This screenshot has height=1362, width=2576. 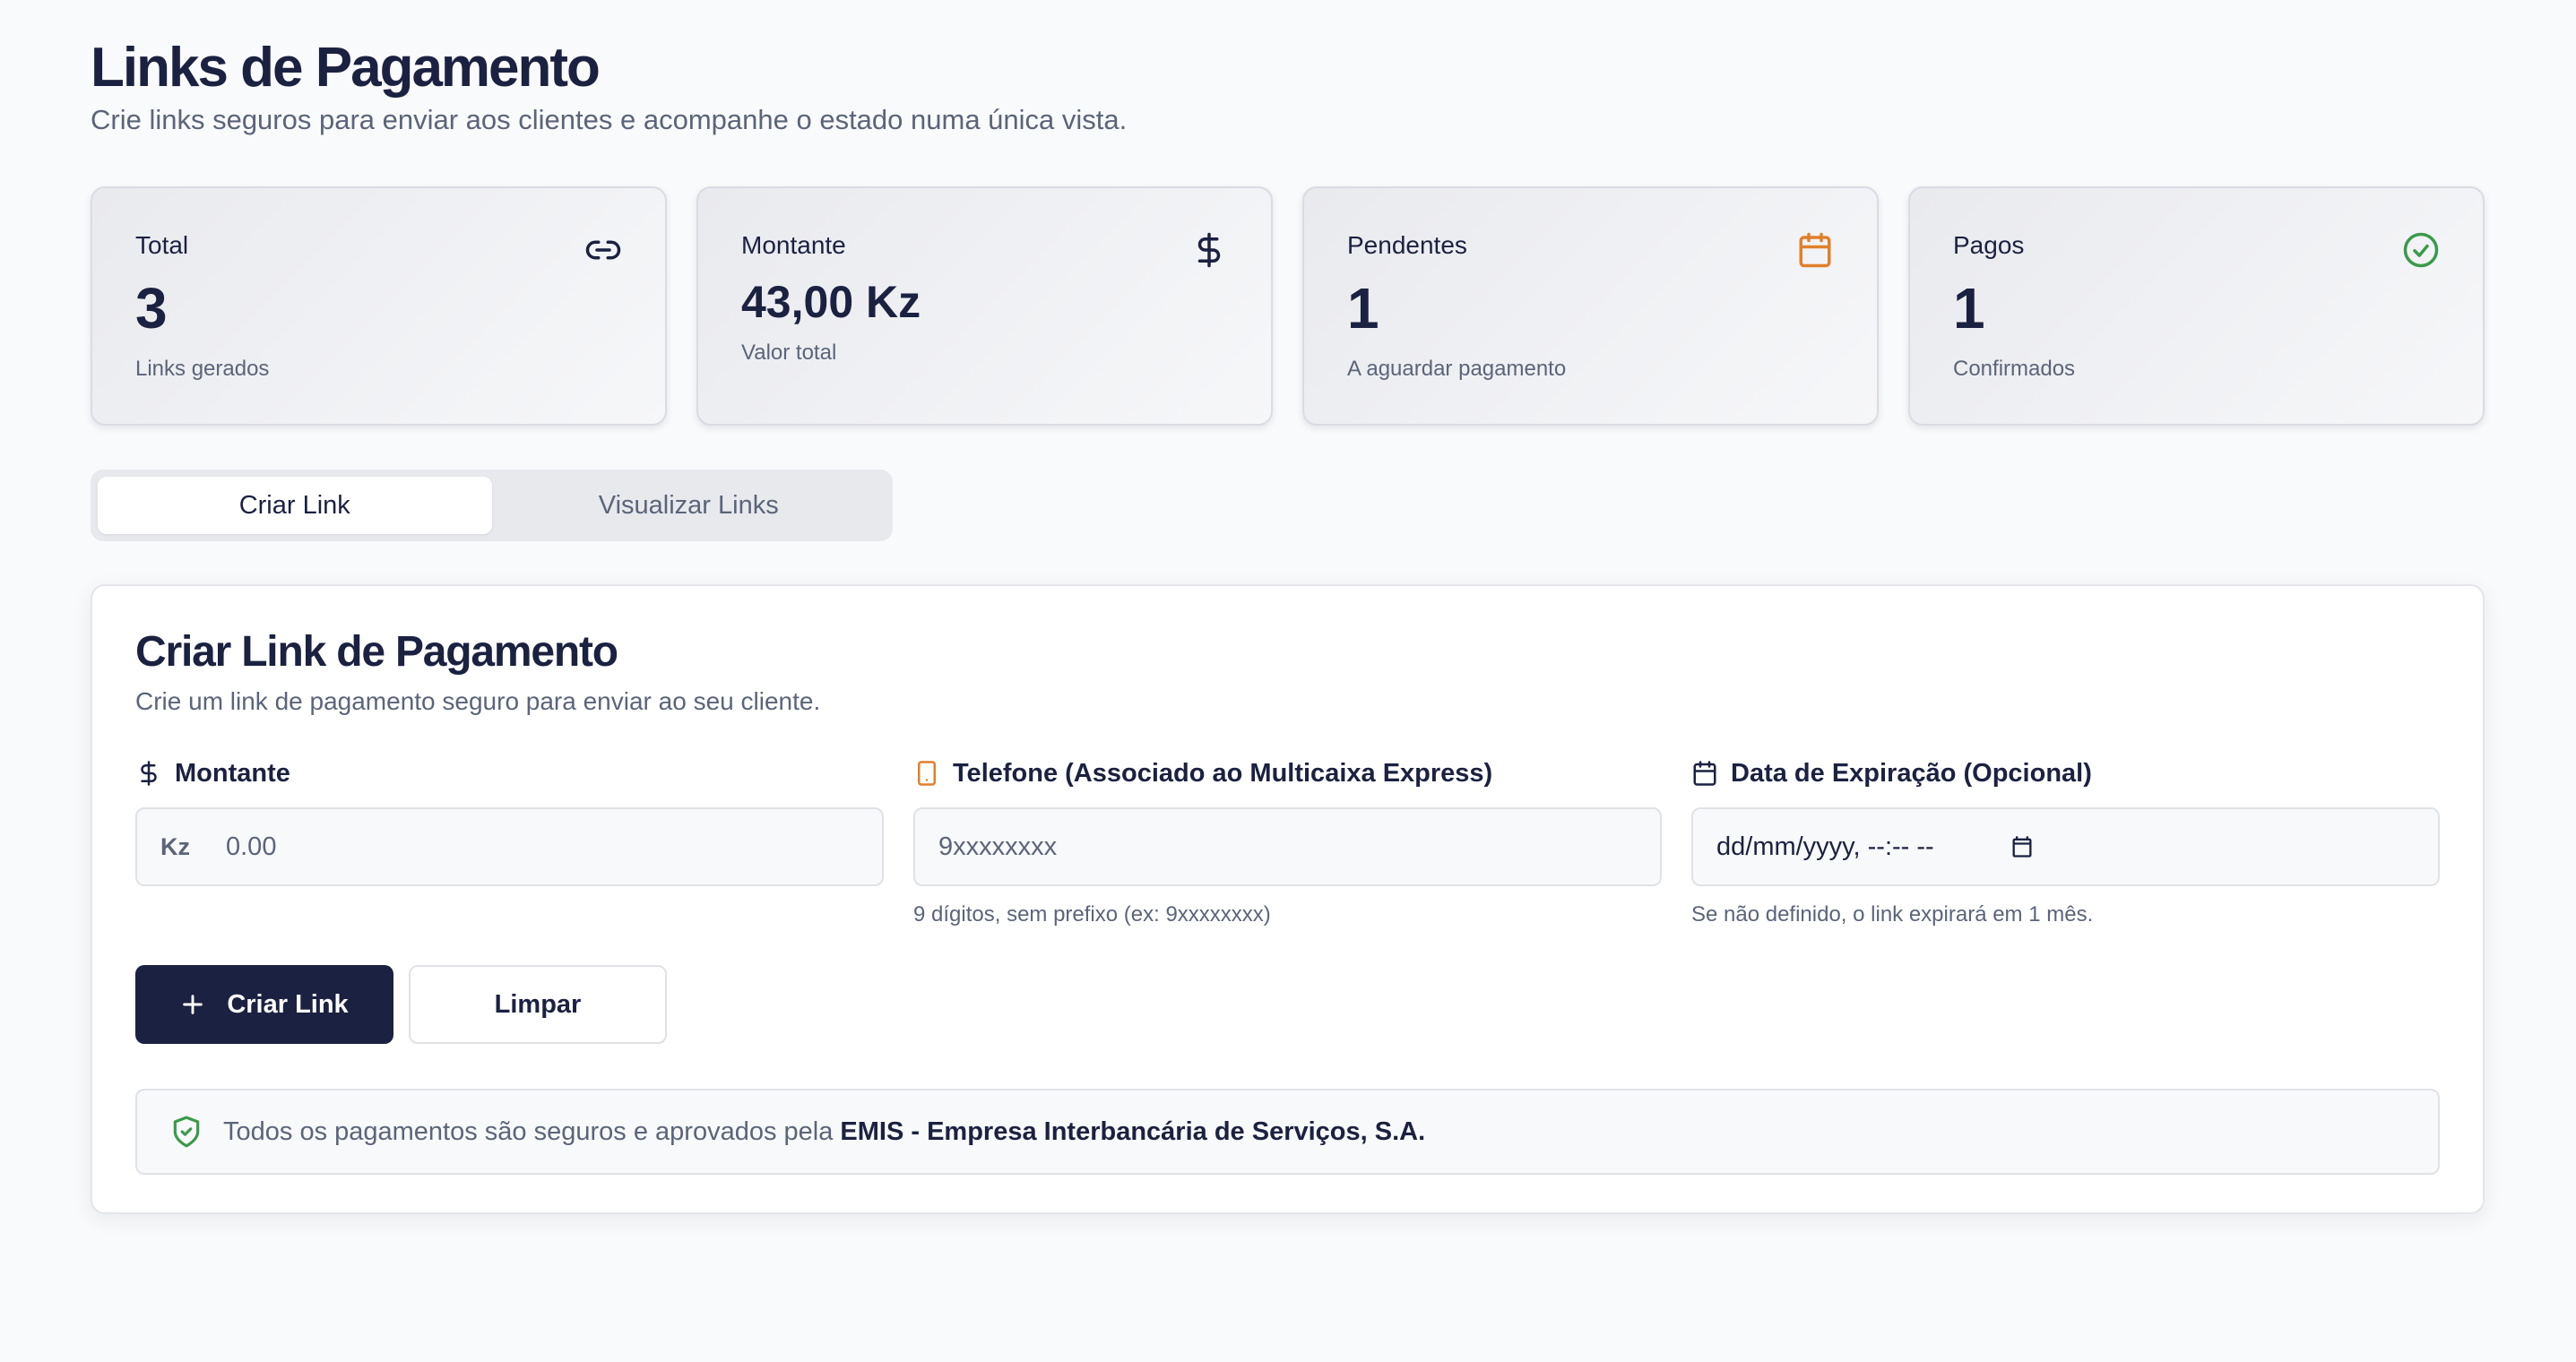 What do you see at coordinates (2196, 306) in the screenshot?
I see `stat-card-paid: Pagos 1 Confirmados` at bounding box center [2196, 306].